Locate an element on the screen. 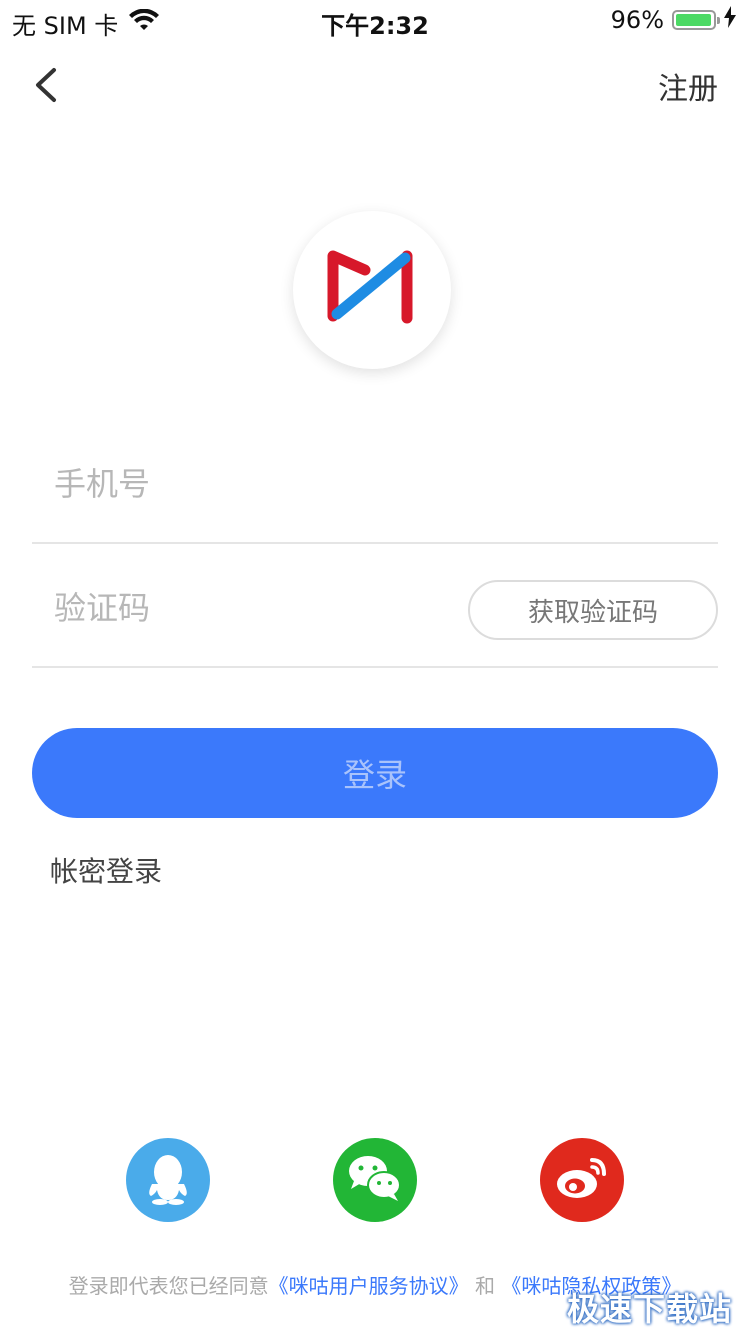 The height and width of the screenshot is (1334, 750). password-login-link: 帐密登录 is located at coordinates (106, 870).